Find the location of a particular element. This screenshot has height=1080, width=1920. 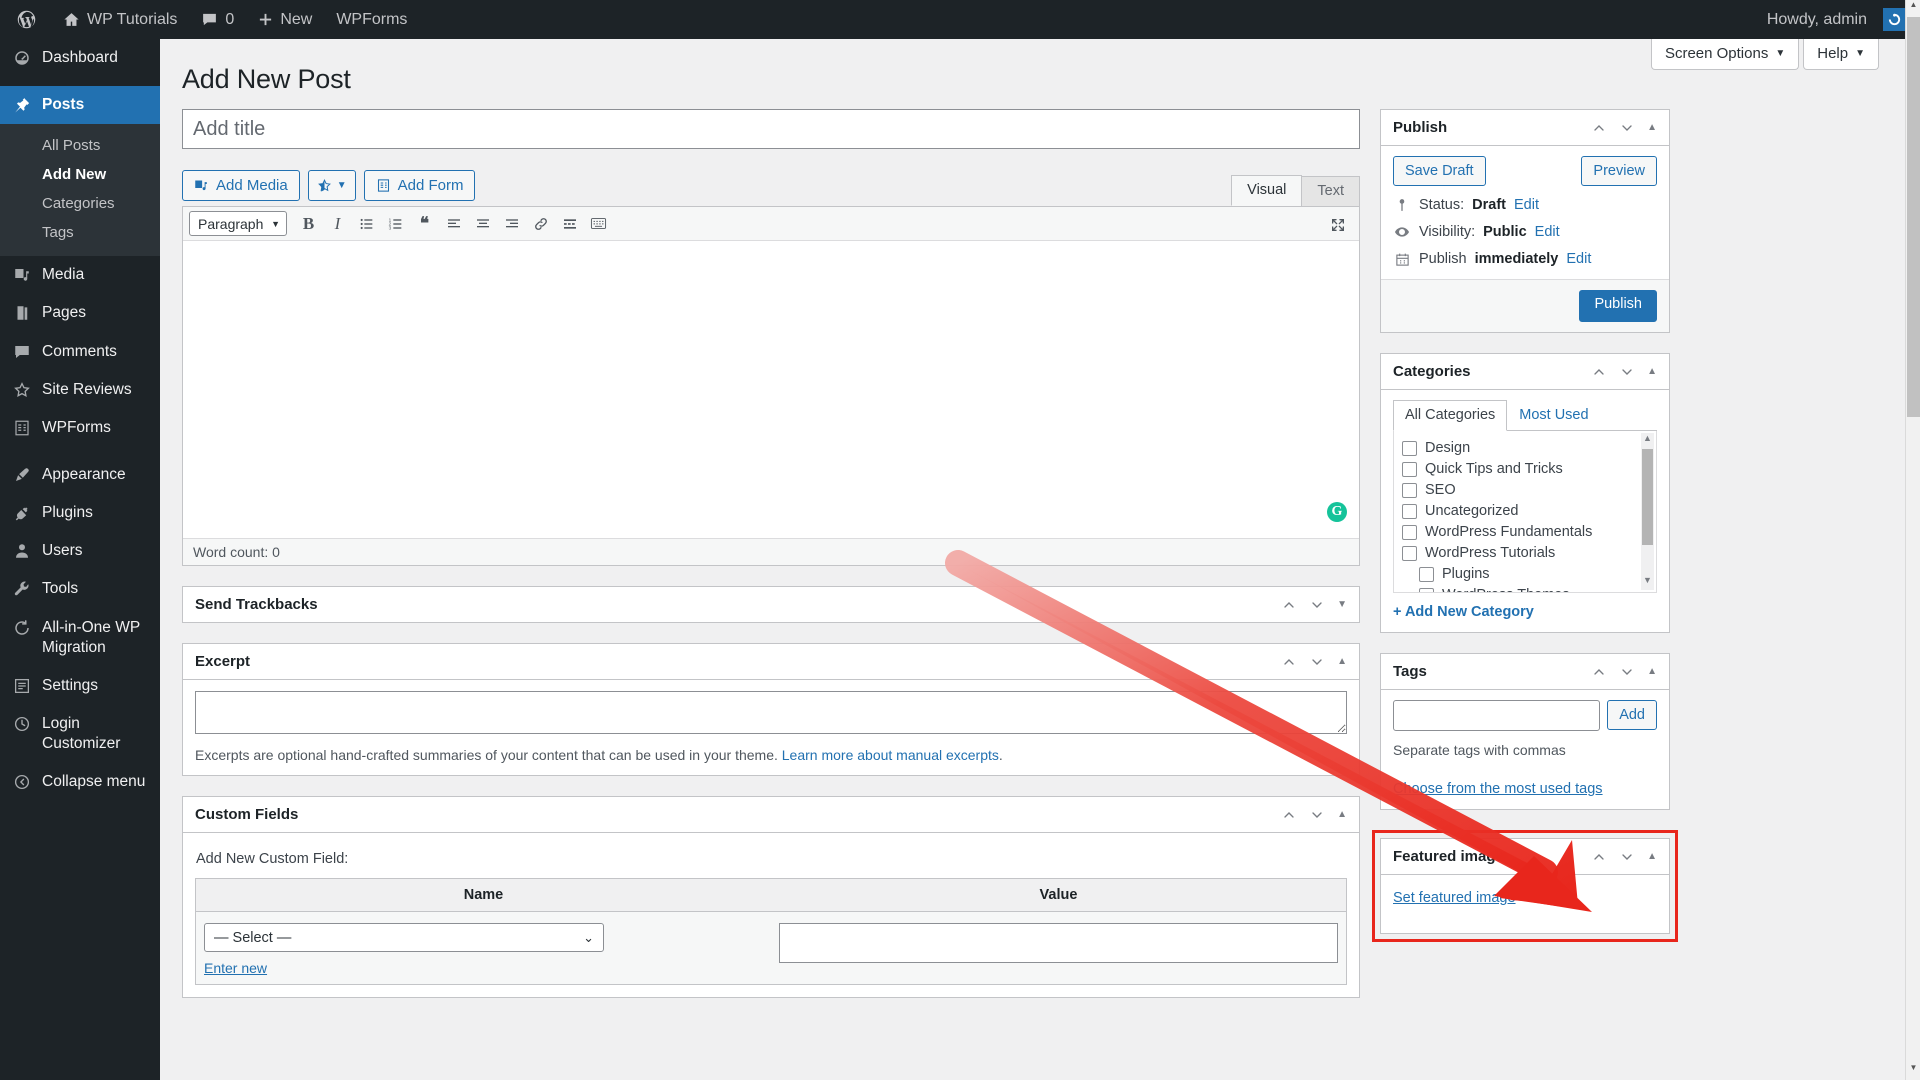

toolbar-toggle-icon is located at coordinates (598, 223).